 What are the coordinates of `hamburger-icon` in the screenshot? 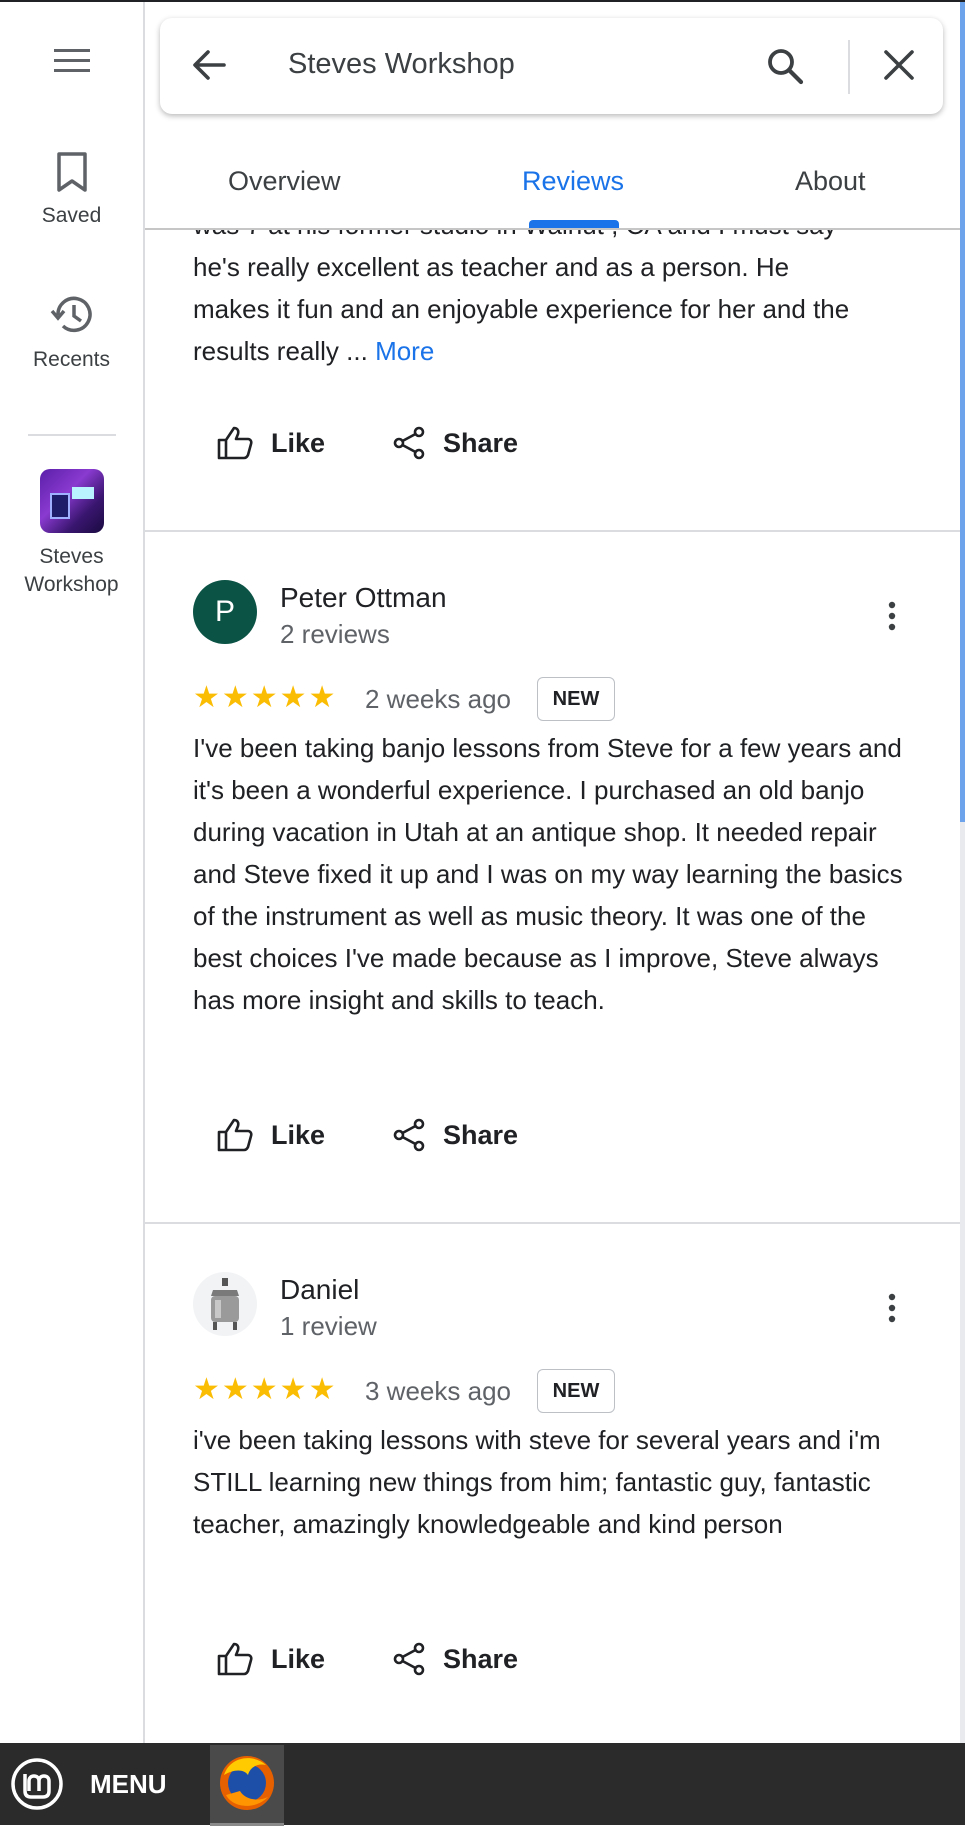 It's located at (71, 60).